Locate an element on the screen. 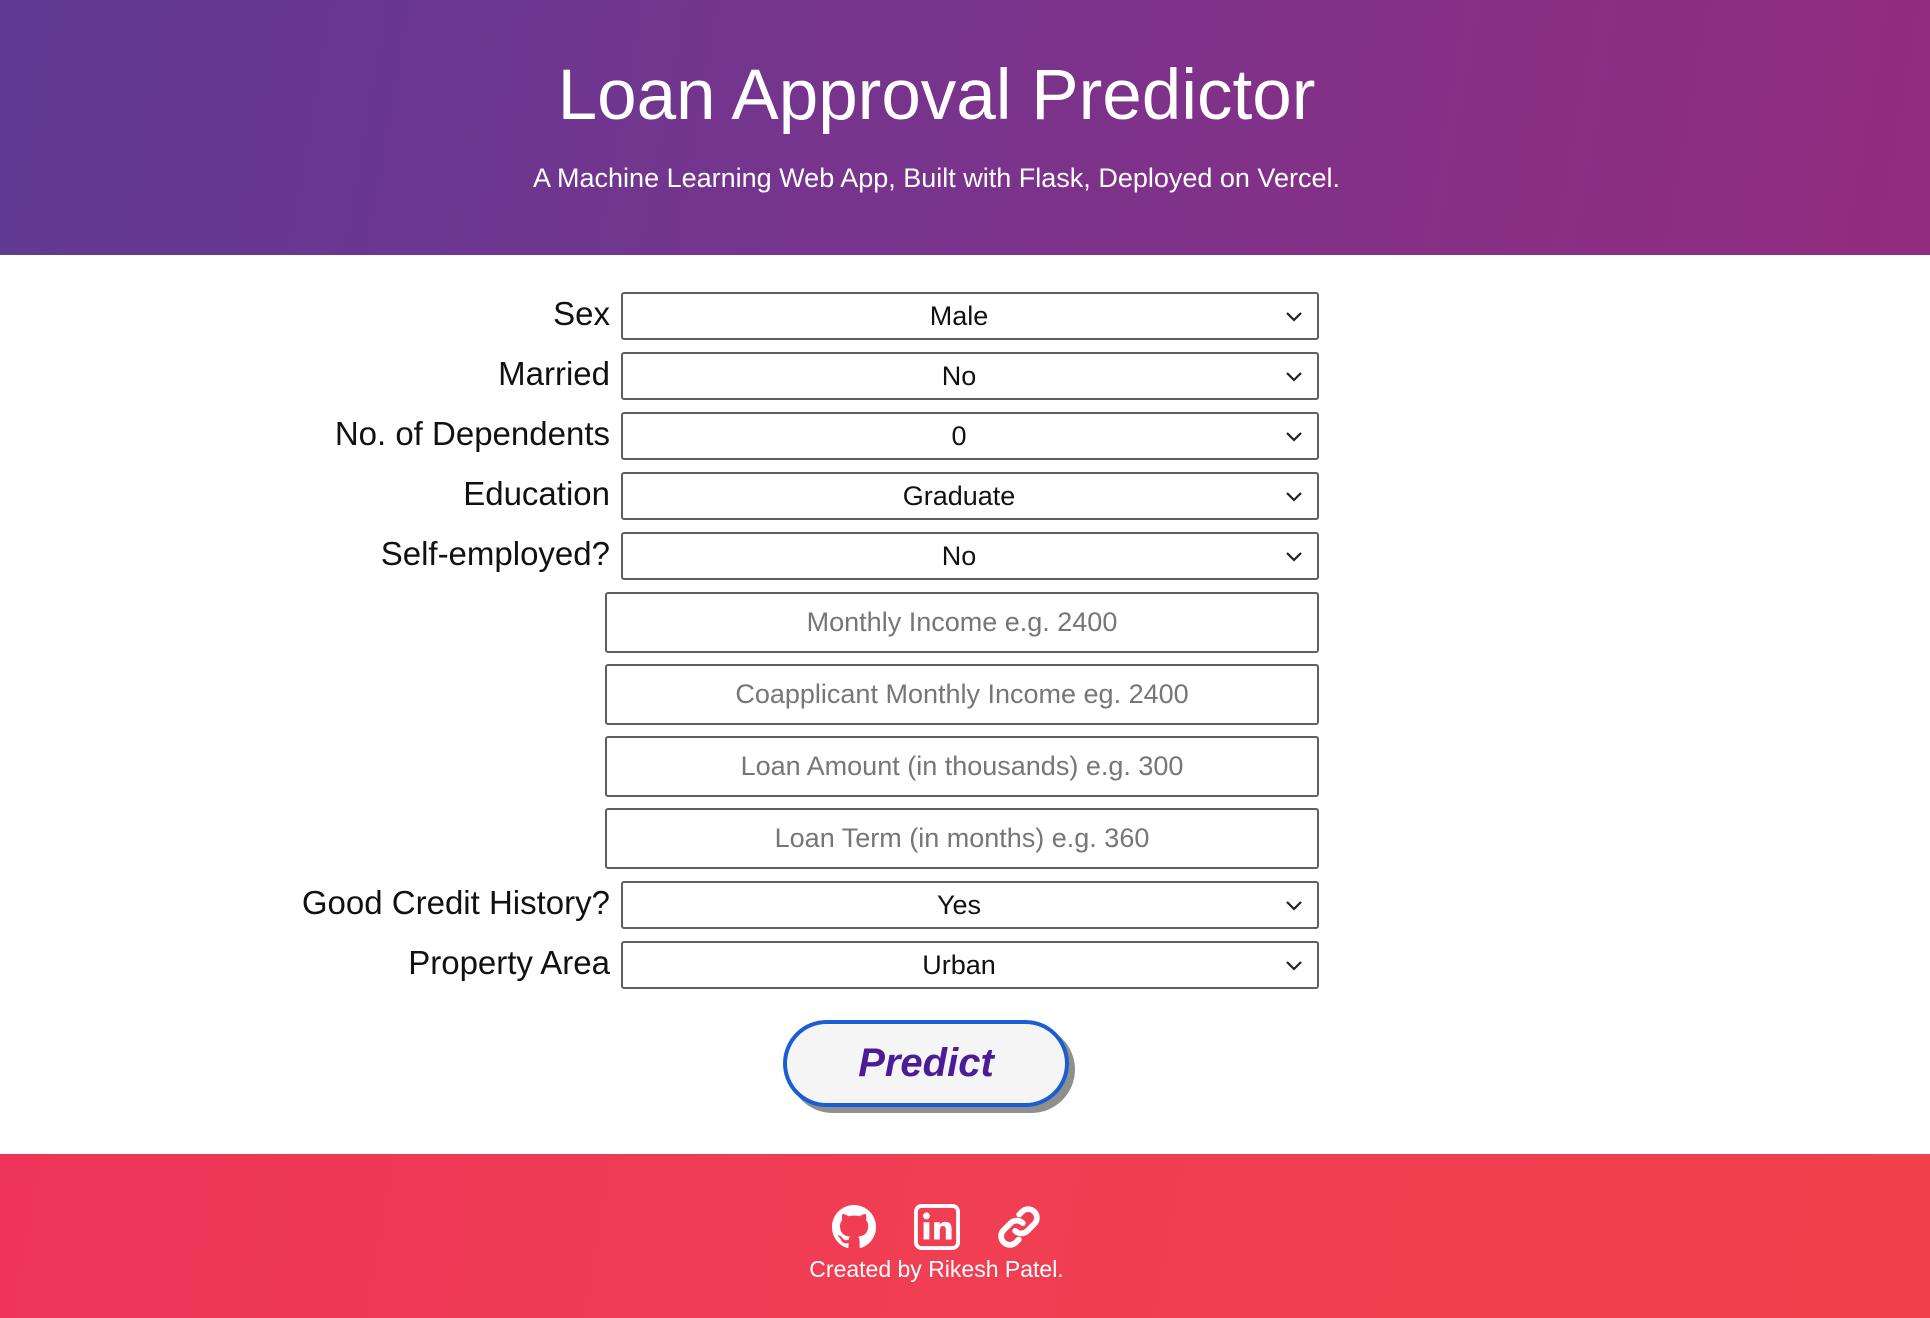  monthly-income-input is located at coordinates (962, 622).